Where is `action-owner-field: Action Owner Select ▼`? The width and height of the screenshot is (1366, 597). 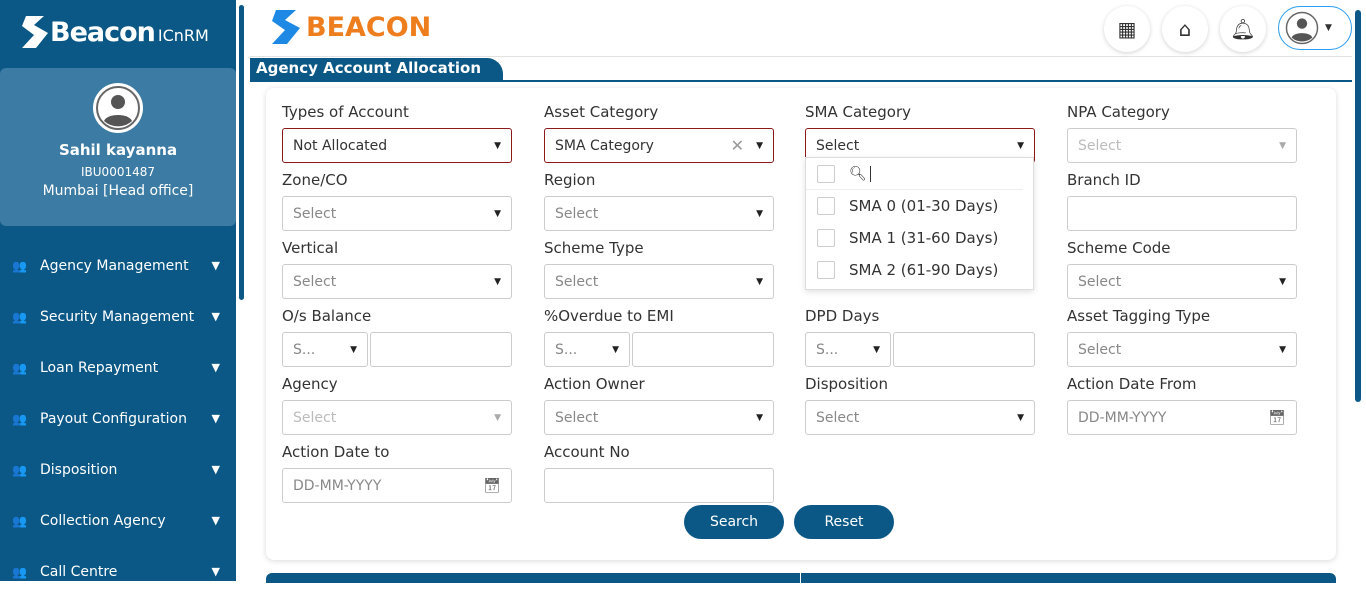
action-owner-field: Action Owner Select ▼ is located at coordinates (659, 405).